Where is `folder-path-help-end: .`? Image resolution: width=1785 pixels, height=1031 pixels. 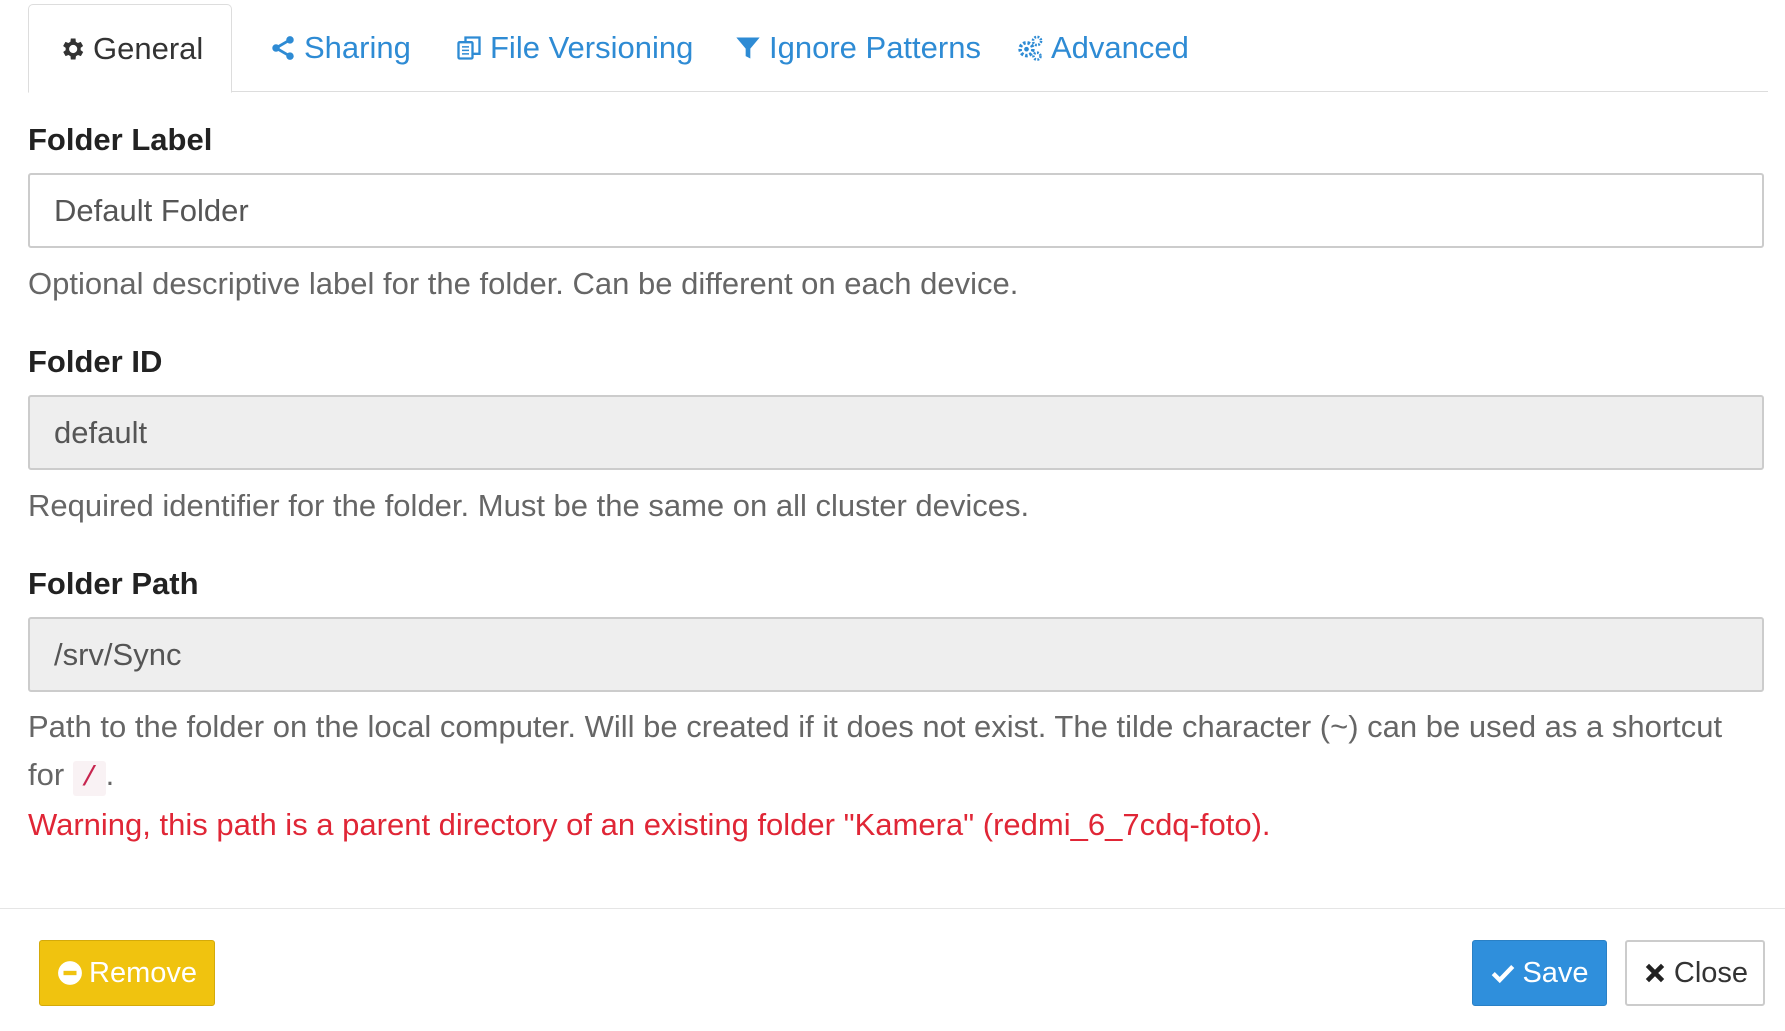
folder-path-help-end: . is located at coordinates (110, 774).